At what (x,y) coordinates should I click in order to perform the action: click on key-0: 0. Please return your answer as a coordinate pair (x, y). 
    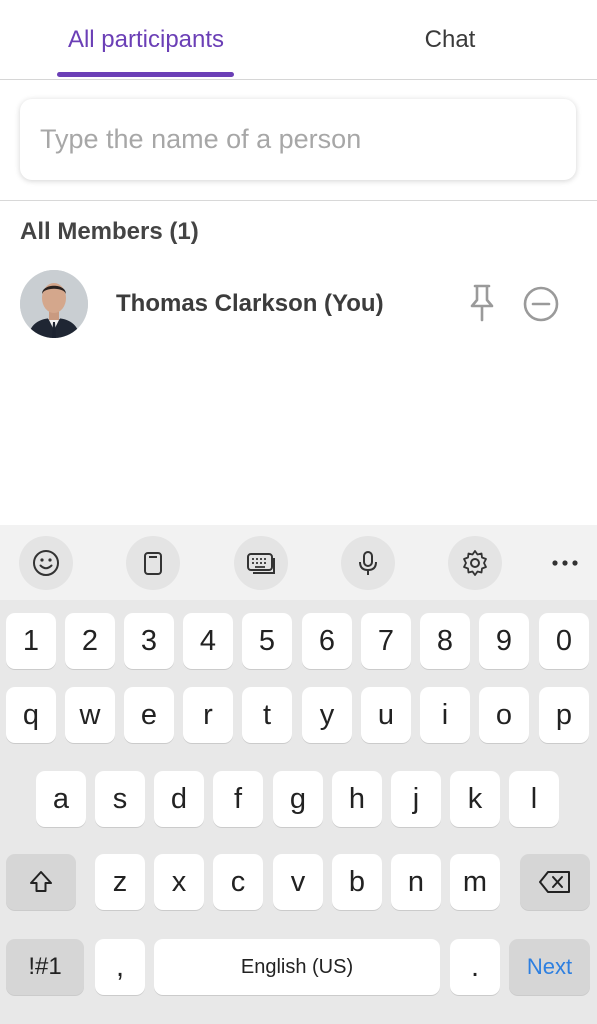
    Looking at the image, I should click on (564, 641).